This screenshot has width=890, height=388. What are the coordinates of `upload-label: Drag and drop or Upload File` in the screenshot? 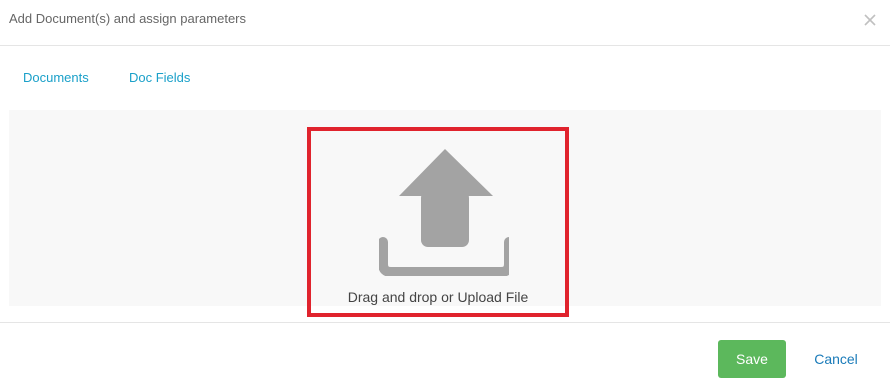 It's located at (438, 297).